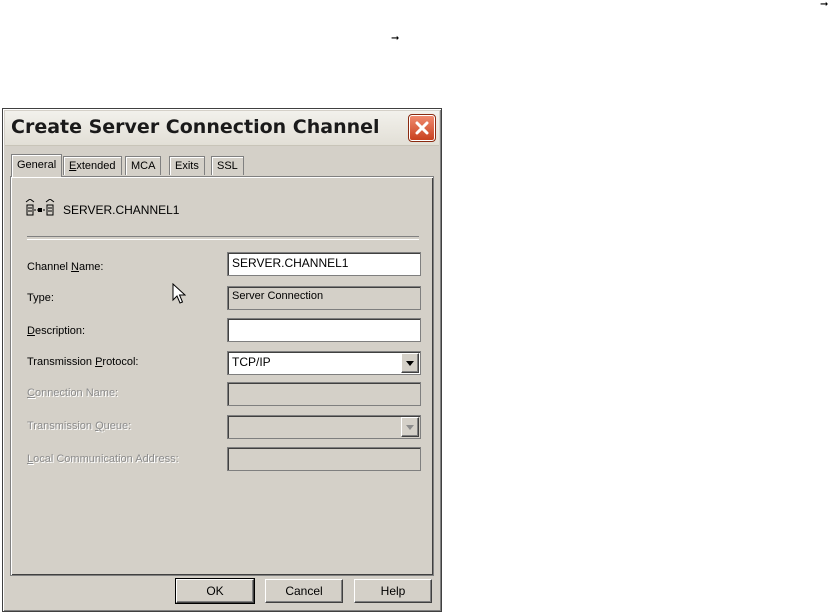 The image size is (833, 614). What do you see at coordinates (324, 264) in the screenshot?
I see `channel-name-input: SERVER.CHANNEL1` at bounding box center [324, 264].